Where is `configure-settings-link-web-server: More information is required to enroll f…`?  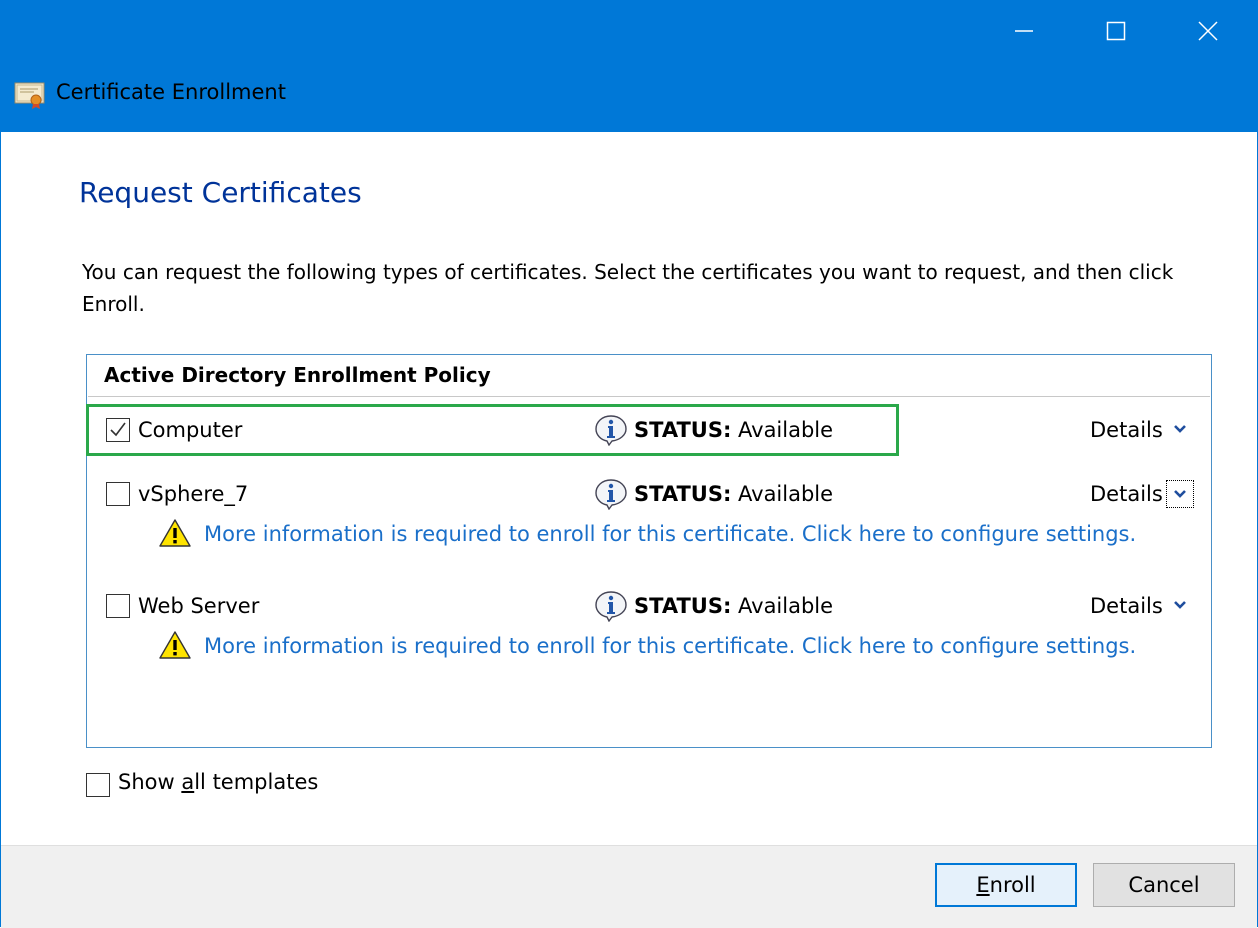 configure-settings-link-web-server: More information is required to enroll f… is located at coordinates (670, 646).